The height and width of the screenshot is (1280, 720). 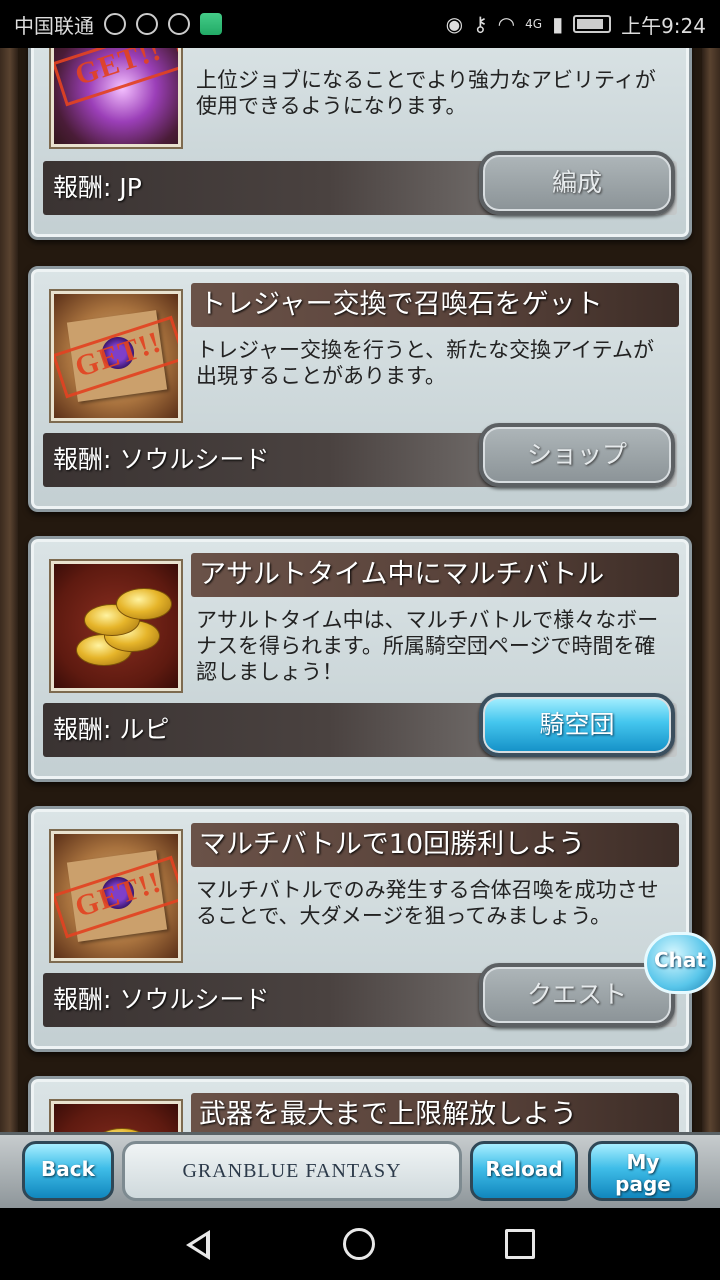 I want to click on formation-button: 編成, so click(x=577, y=183).